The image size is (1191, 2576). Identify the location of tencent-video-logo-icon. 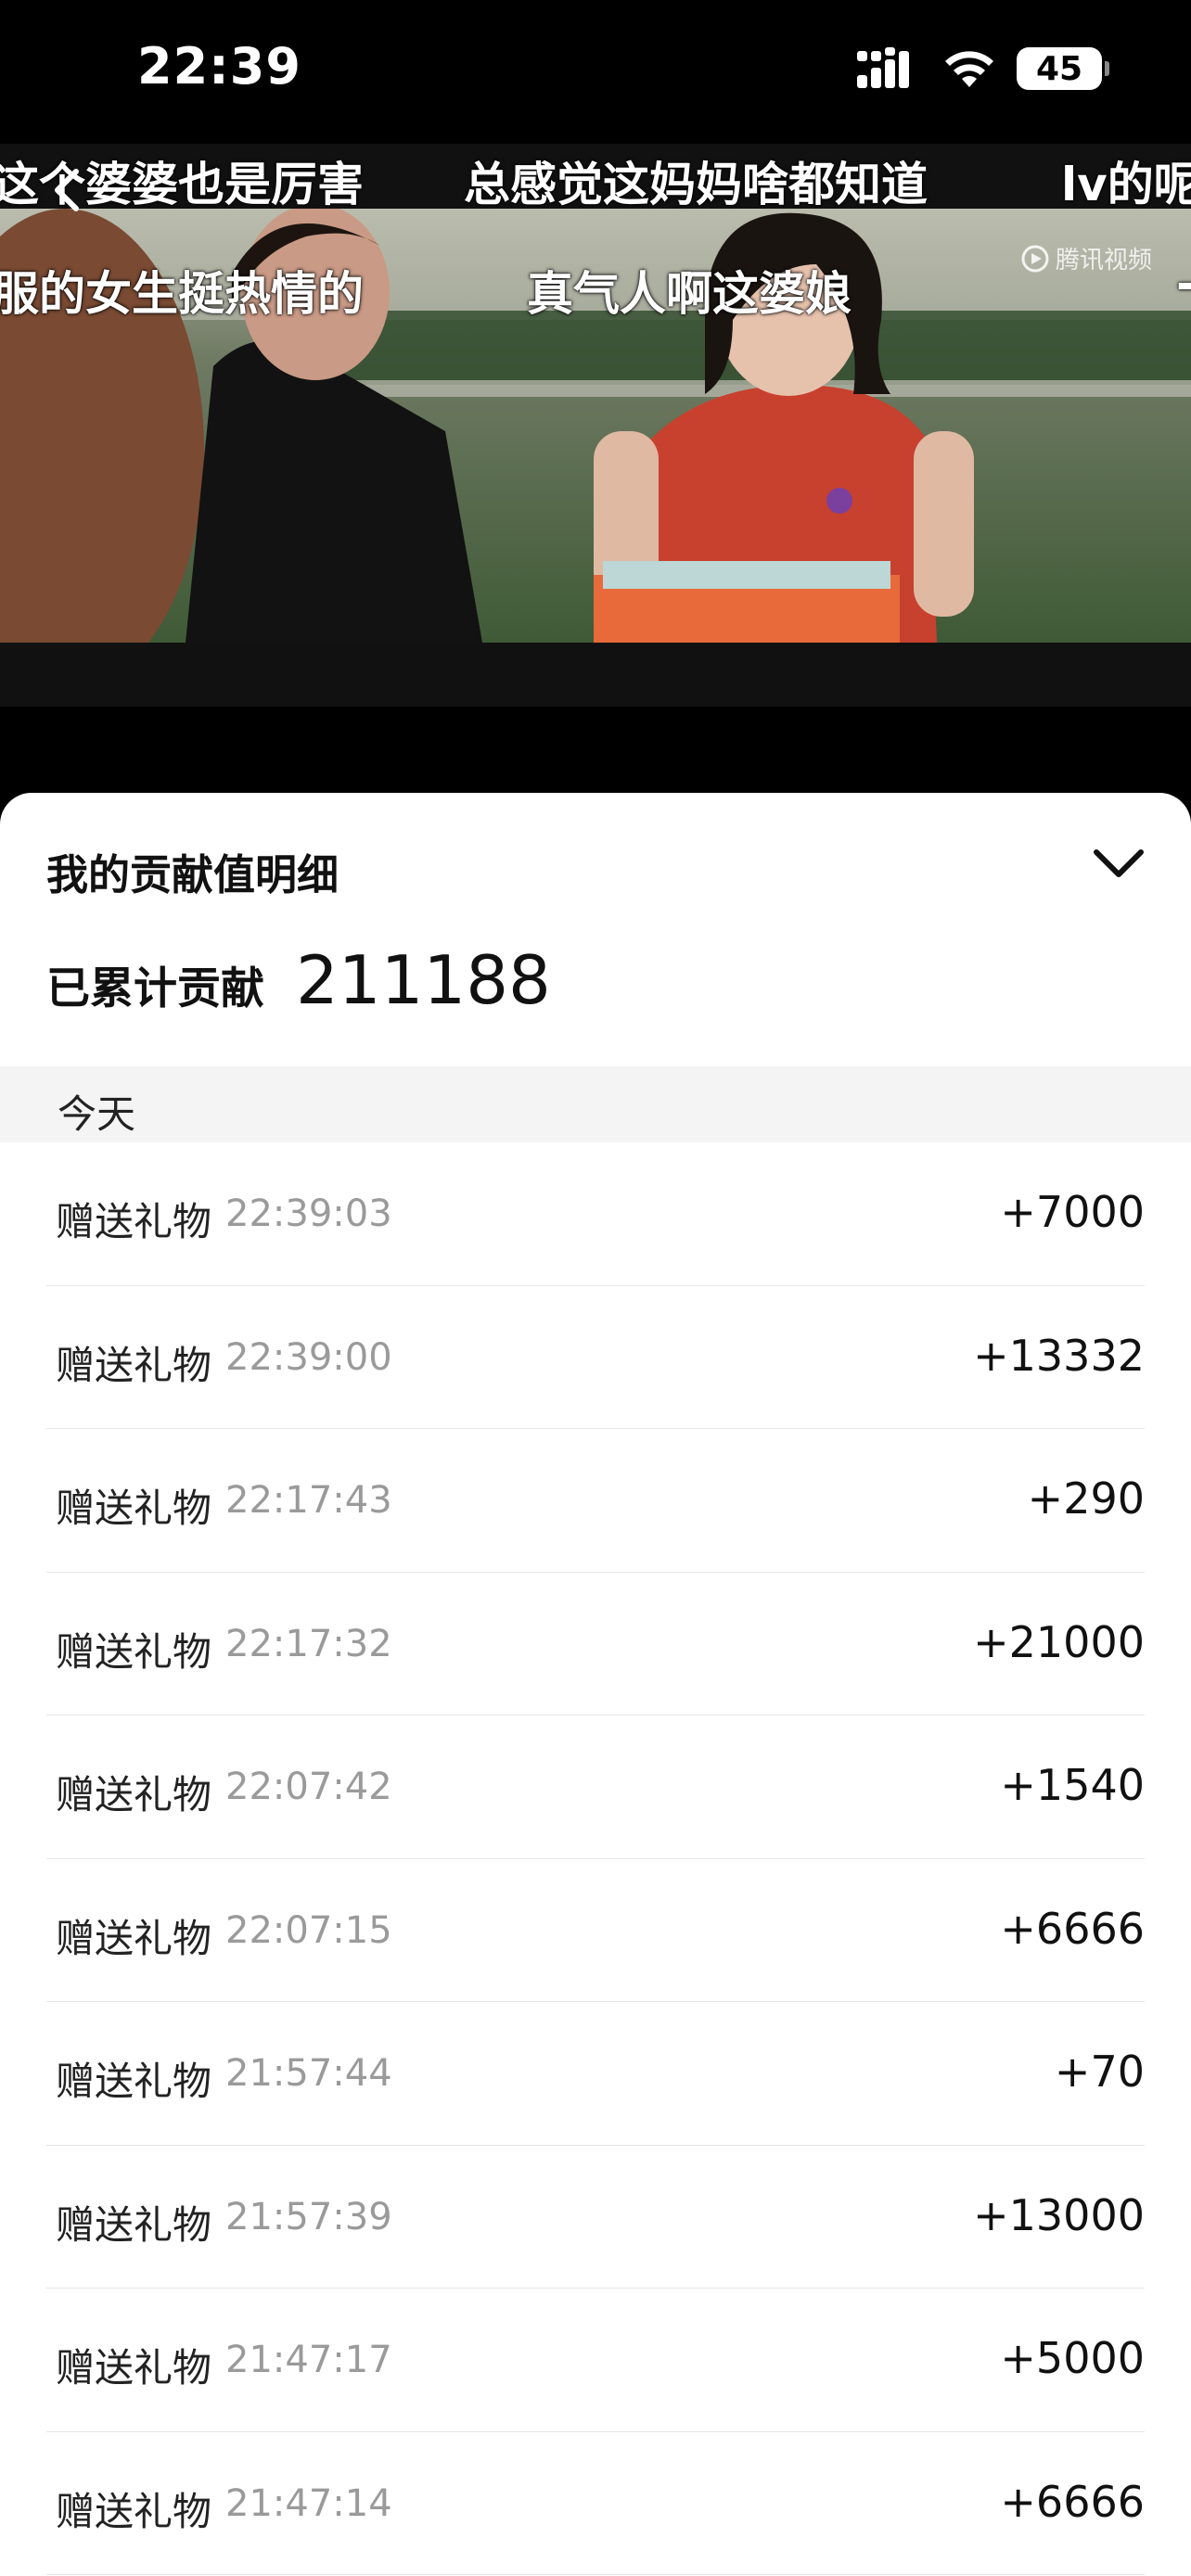
(1035, 258).